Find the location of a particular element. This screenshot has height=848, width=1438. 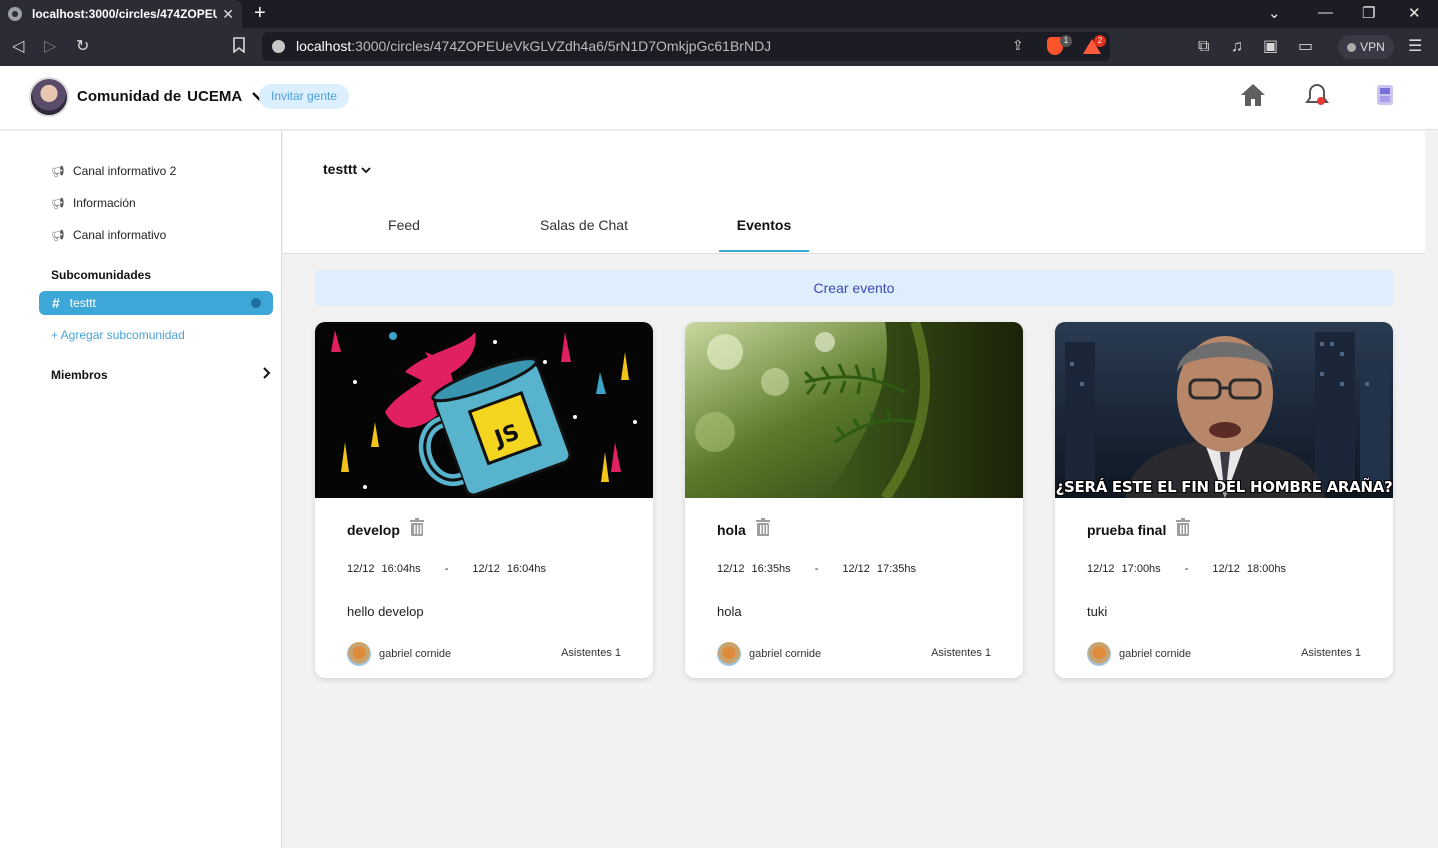

sidebar-item-informacion: 📢︎ Información is located at coordinates (93, 203).